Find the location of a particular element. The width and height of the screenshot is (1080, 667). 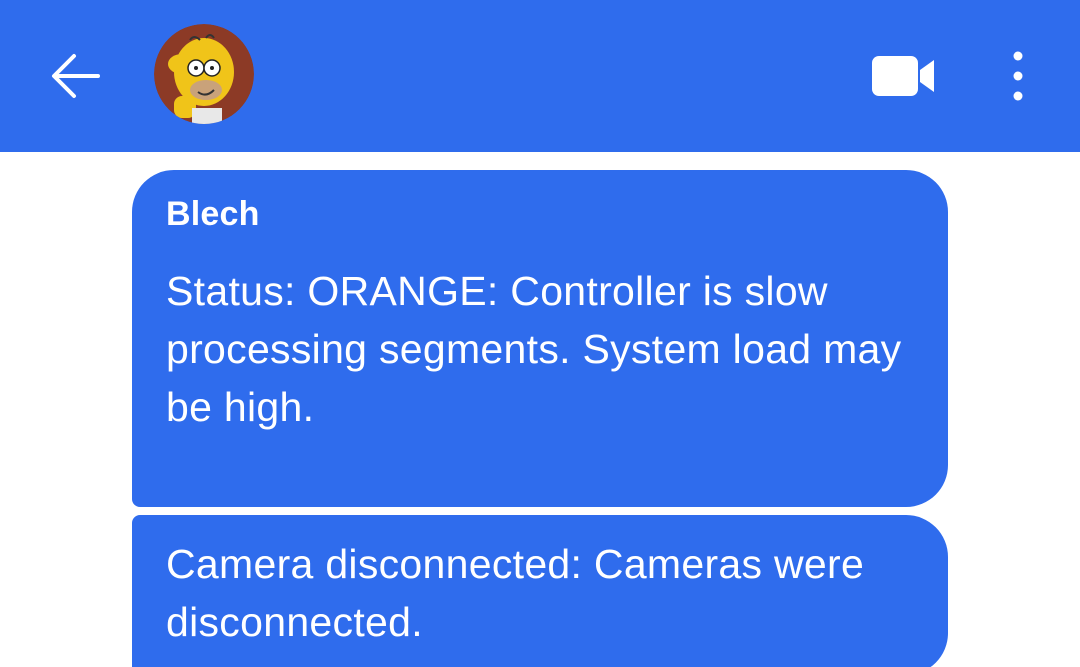

video-call-button is located at coordinates (903, 76).